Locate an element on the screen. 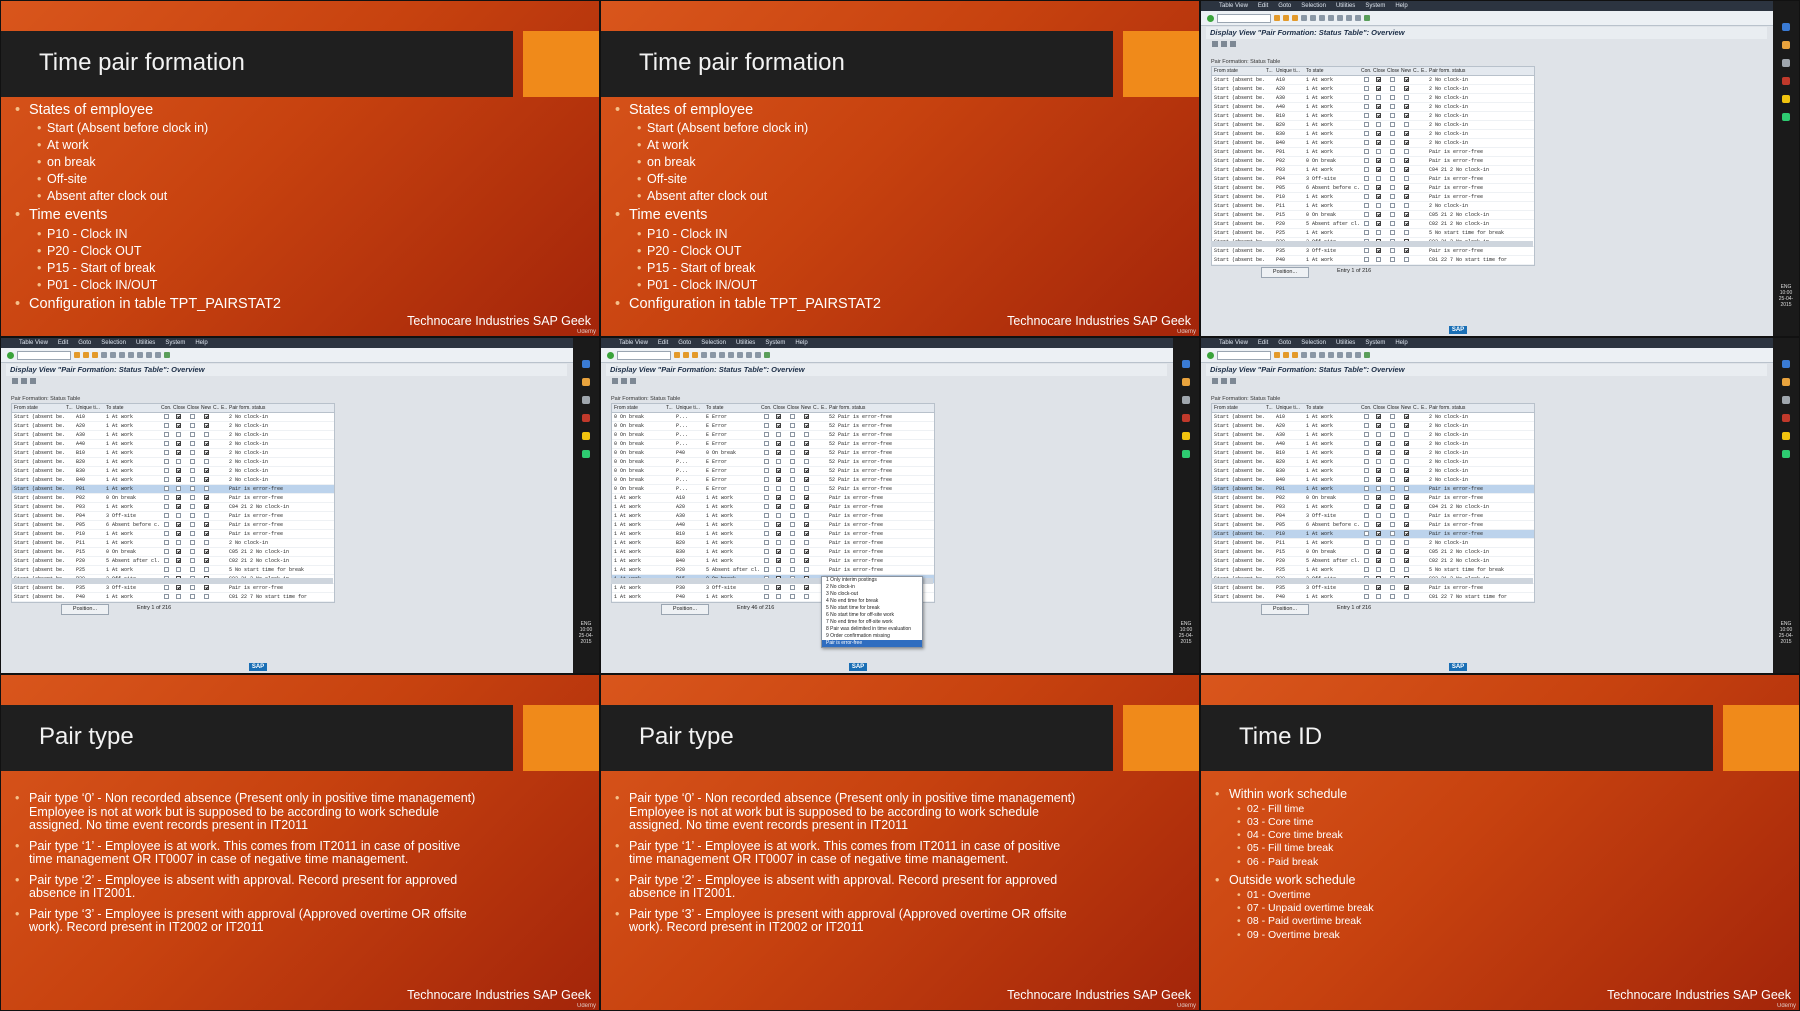 This screenshot has height=1011, width=1800. command-field is located at coordinates (644, 355).